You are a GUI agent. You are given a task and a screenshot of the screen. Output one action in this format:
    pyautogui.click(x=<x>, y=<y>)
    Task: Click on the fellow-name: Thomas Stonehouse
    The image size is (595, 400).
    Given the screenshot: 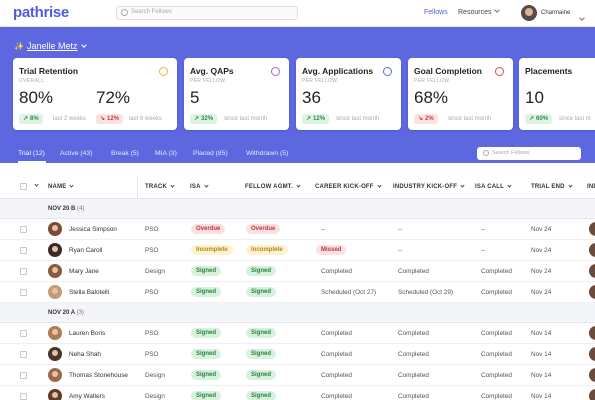 What is the action you would take?
    pyautogui.click(x=98, y=375)
    